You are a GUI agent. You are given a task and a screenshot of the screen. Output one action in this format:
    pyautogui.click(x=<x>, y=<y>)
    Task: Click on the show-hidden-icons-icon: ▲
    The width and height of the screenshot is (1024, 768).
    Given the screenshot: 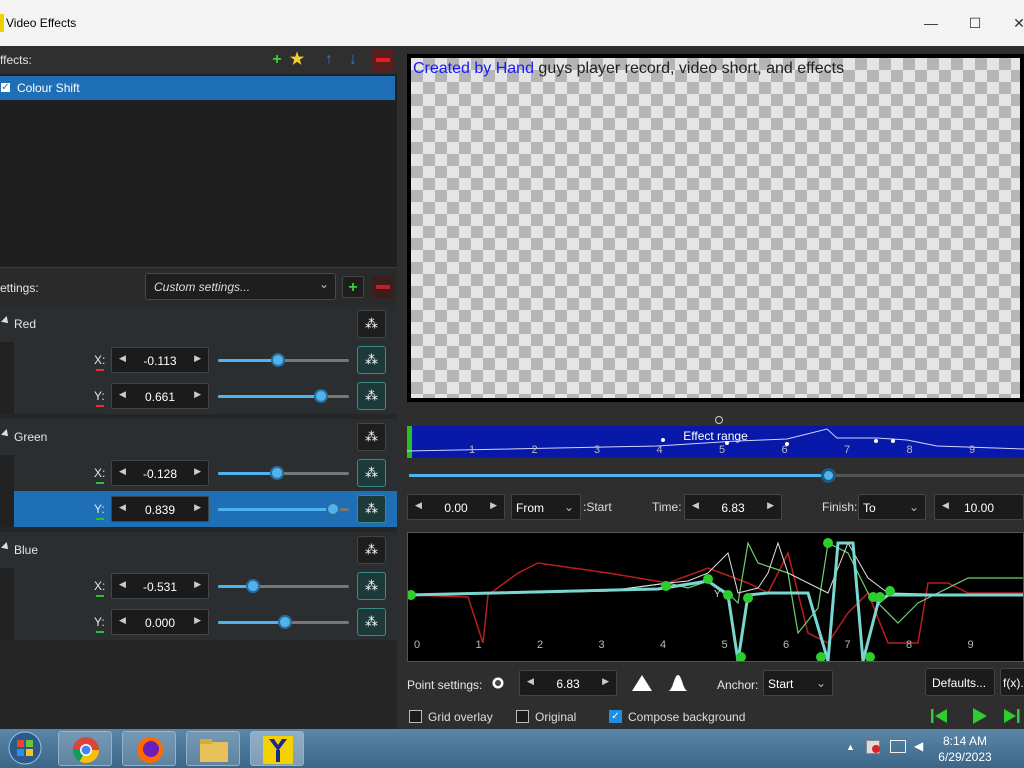 What is the action you would take?
    pyautogui.click(x=850, y=747)
    